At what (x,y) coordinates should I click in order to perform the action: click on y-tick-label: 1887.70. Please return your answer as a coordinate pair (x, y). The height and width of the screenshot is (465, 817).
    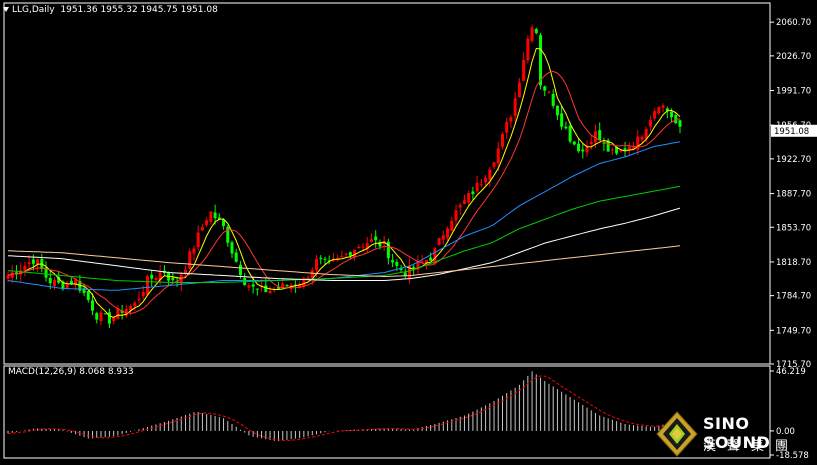
    Looking at the image, I should click on (793, 195).